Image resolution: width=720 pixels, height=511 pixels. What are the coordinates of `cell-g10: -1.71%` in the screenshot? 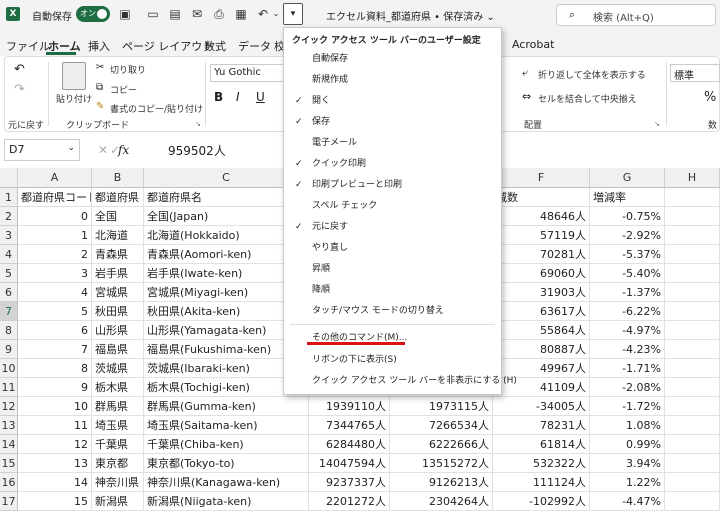 It's located at (627, 368).